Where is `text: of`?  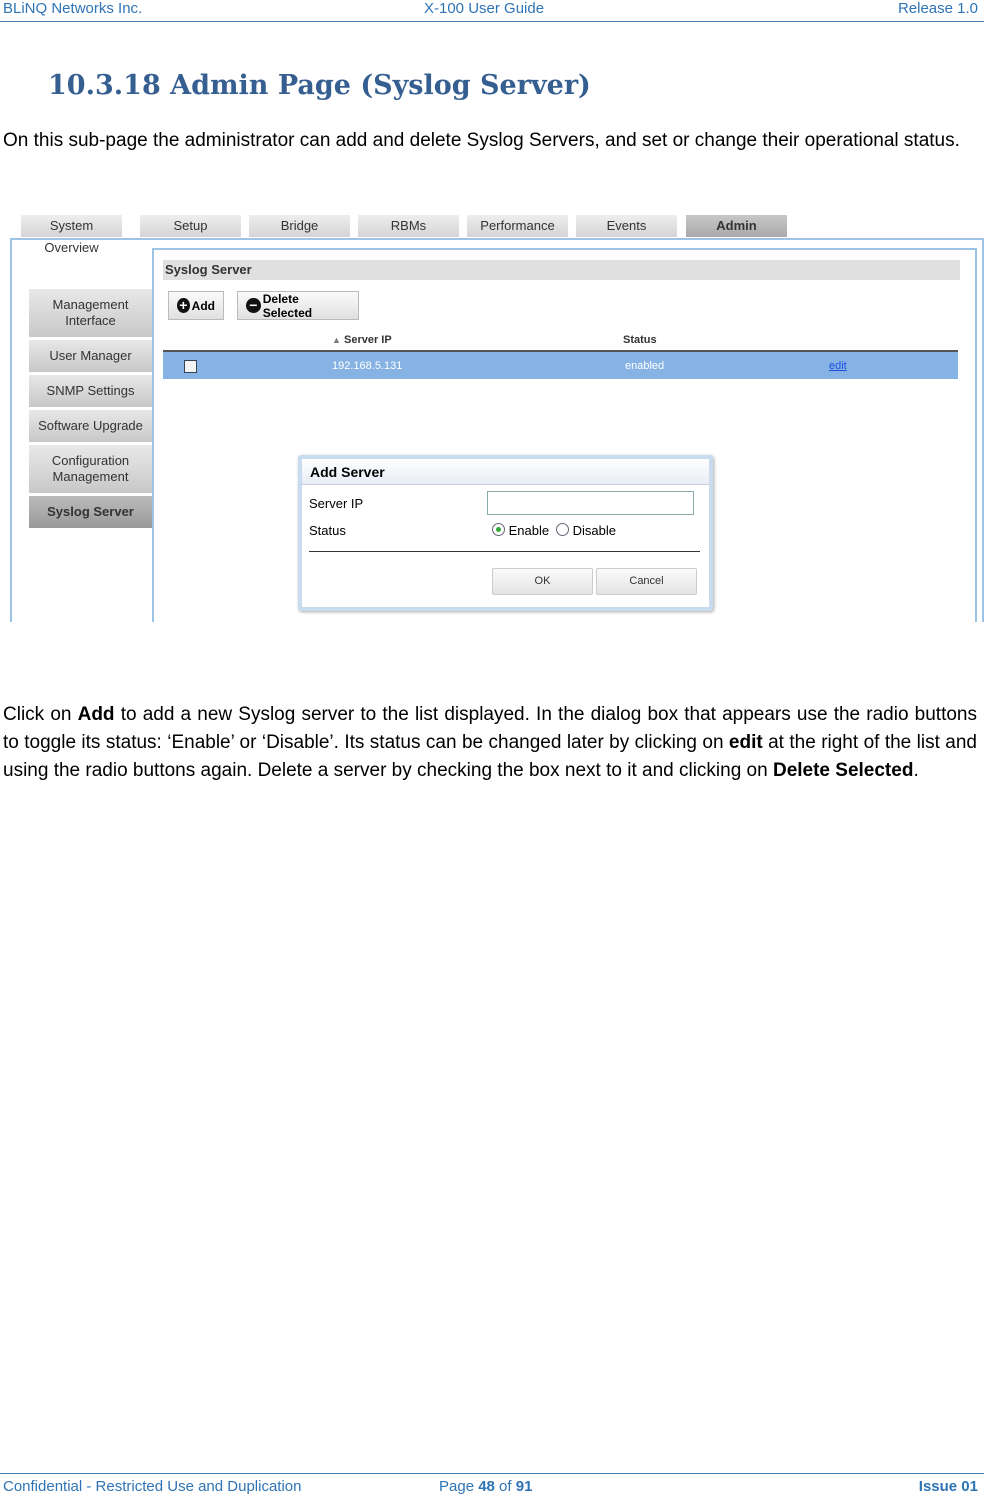 text: of is located at coordinates (505, 1486).